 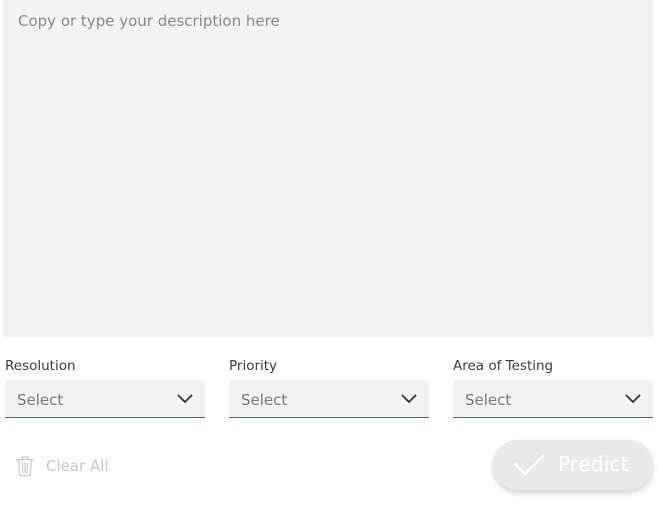 What do you see at coordinates (553, 399) in the screenshot?
I see `area-of-testing-select: Select` at bounding box center [553, 399].